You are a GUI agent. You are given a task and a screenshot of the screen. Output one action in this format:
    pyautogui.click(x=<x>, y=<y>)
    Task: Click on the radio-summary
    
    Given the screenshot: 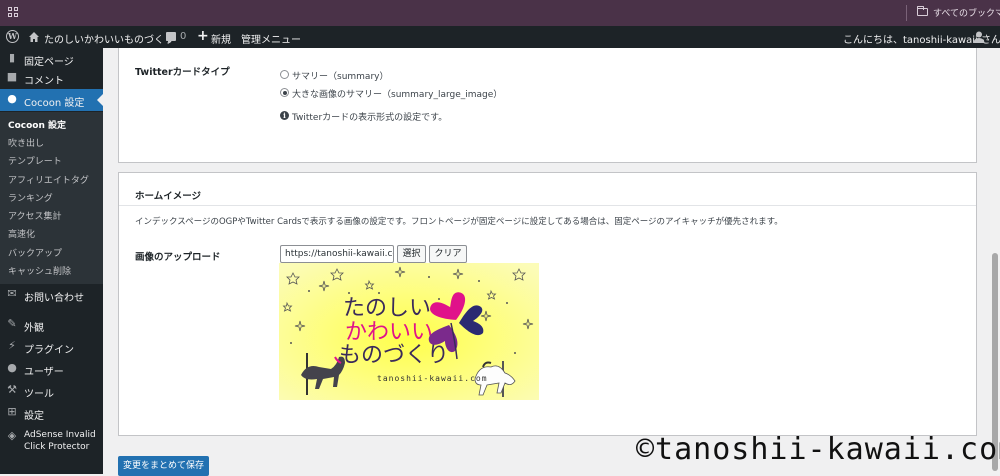 What is the action you would take?
    pyautogui.click(x=284, y=74)
    